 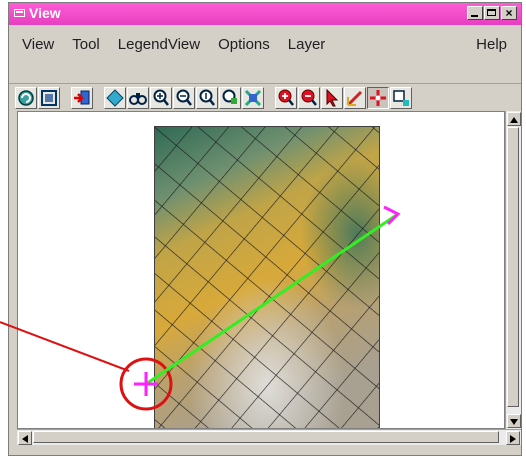 I want to click on tool-box-icon, so click(x=401, y=98).